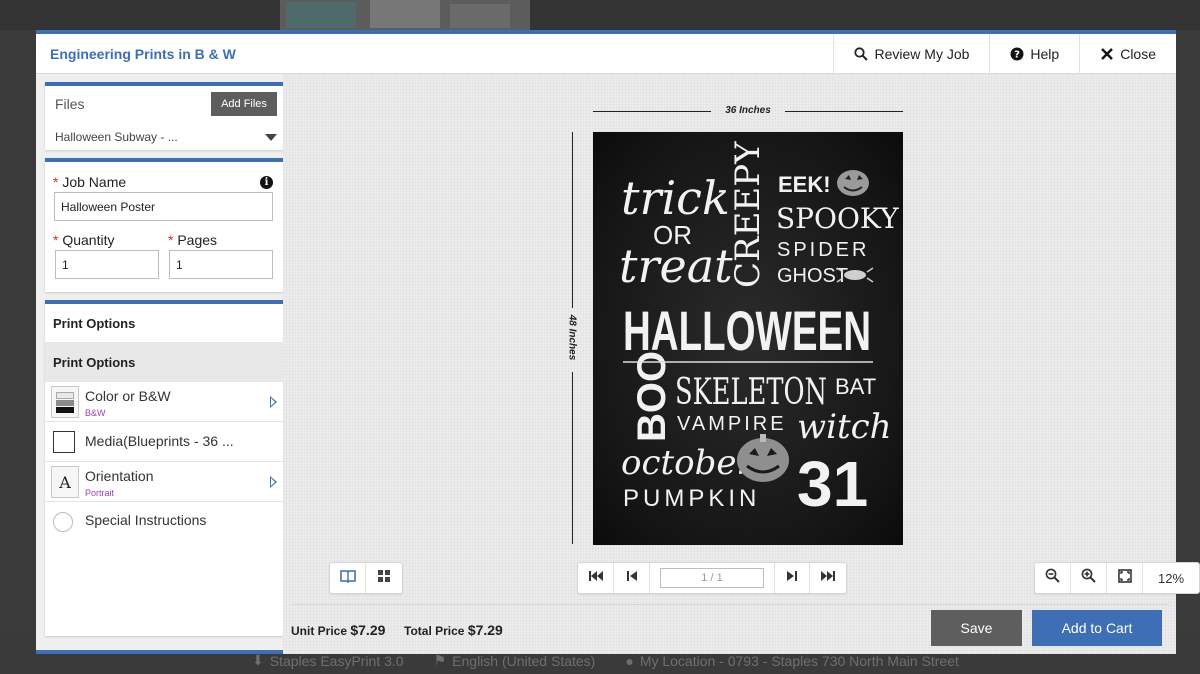  I want to click on fit-screen-icon, so click(1124, 578).